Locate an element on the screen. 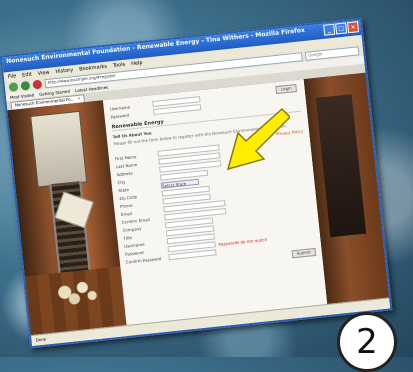 The height and width of the screenshot is (372, 413). window-controls: _ □ × is located at coordinates (341, 28).